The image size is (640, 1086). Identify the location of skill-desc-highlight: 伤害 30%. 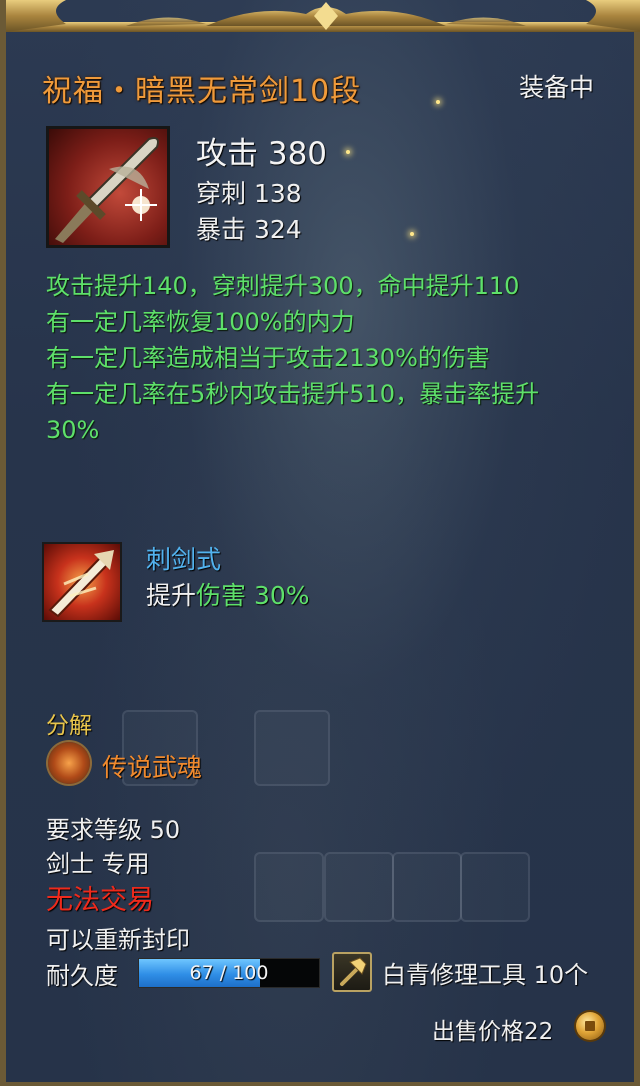
(253, 595).